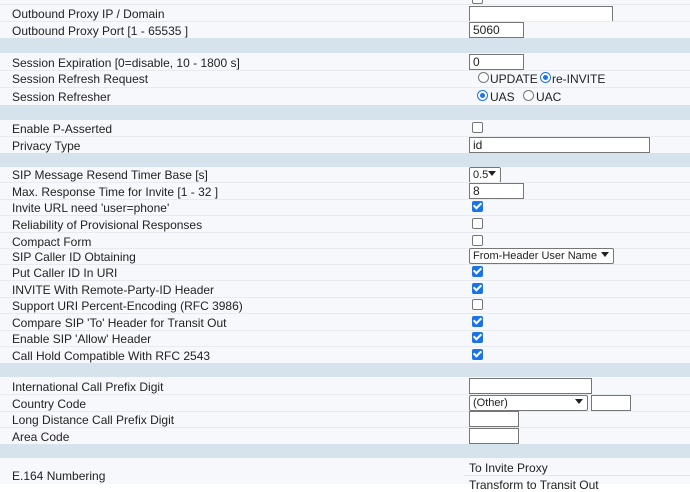 Image resolution: width=690 pixels, height=492 pixels. Describe the element at coordinates (111, 356) in the screenshot. I see `call-hold-label: Call Hold Compatible With RFC 2543` at that location.